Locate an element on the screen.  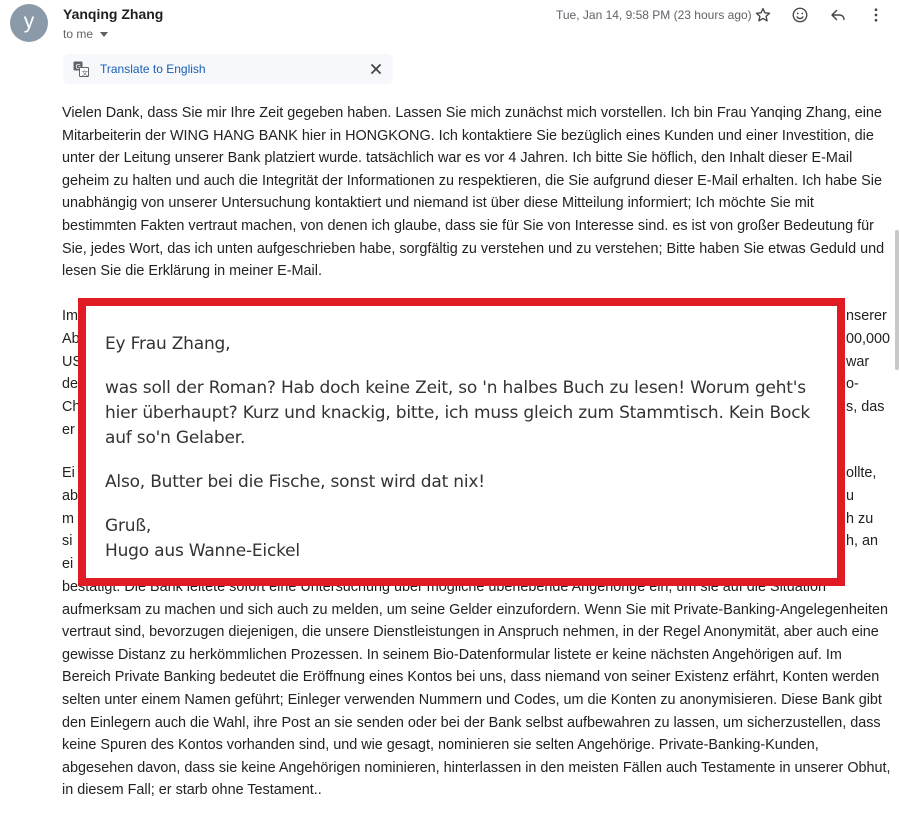
fragment: Ei is located at coordinates (68, 473).